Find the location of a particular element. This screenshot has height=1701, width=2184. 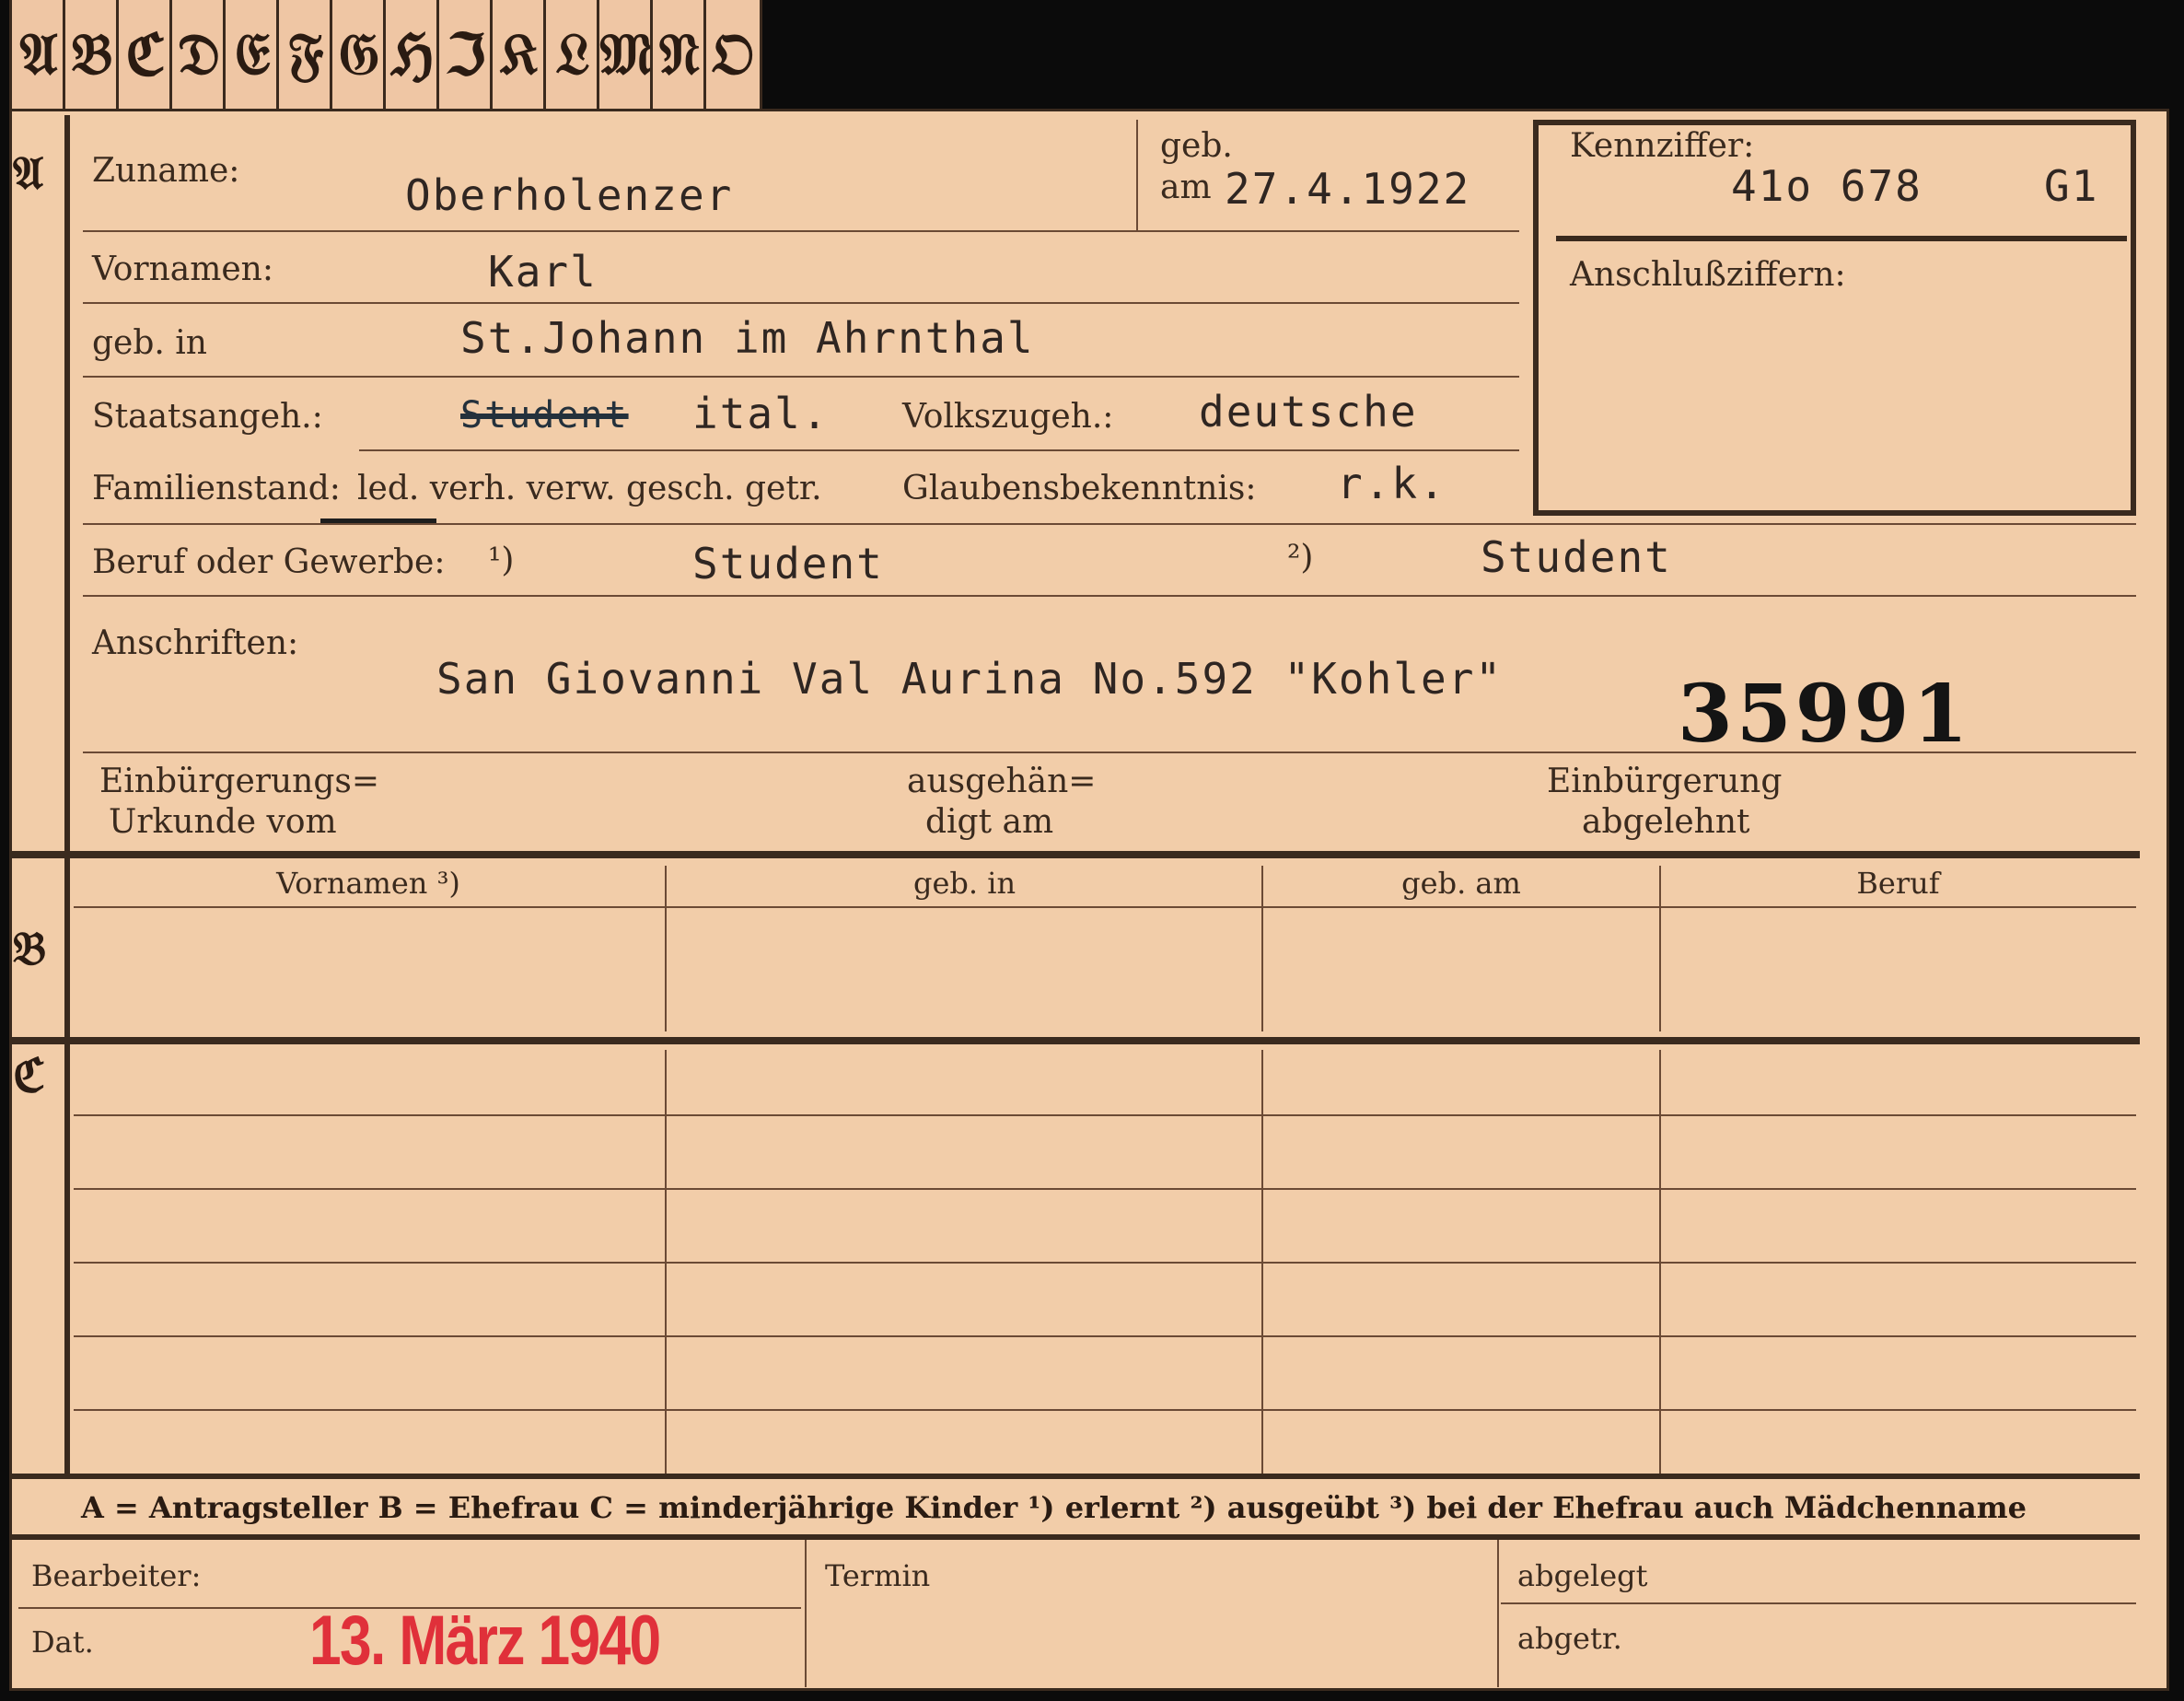

anschlussziffern-label: Anschlußziffern: is located at coordinates (1708, 275).